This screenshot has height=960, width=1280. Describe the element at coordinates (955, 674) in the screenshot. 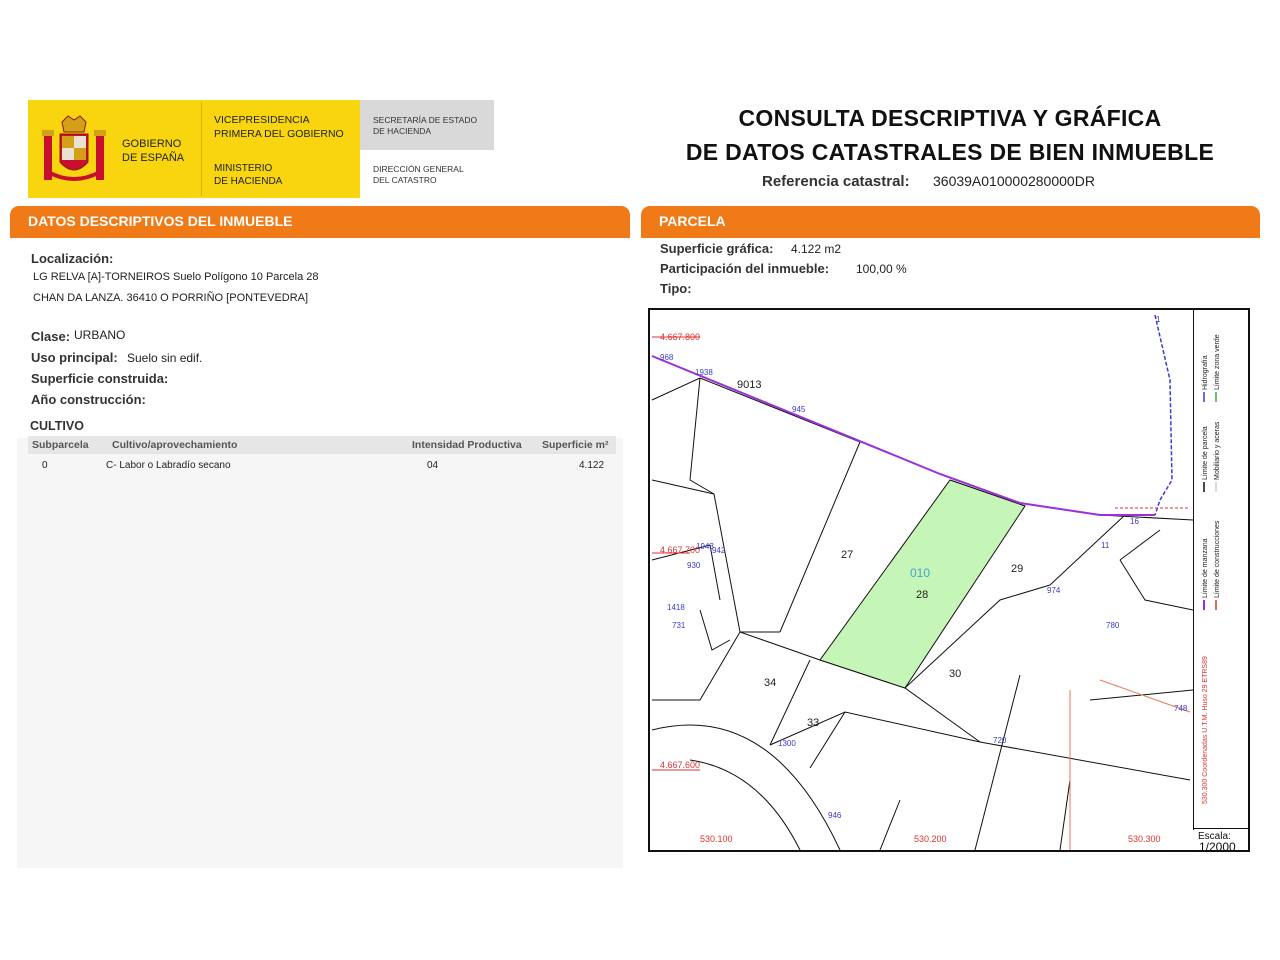

I see `parcel-label: 30` at that location.